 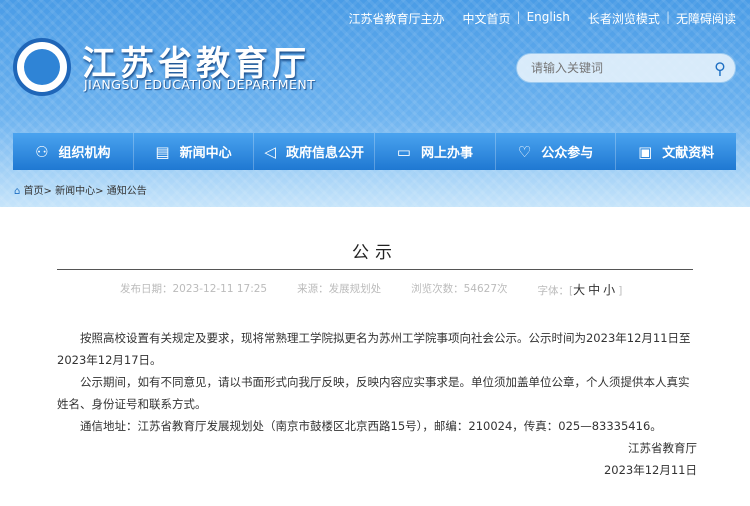 I want to click on breadcrumb-news: 新闻中心>, so click(x=79, y=191).